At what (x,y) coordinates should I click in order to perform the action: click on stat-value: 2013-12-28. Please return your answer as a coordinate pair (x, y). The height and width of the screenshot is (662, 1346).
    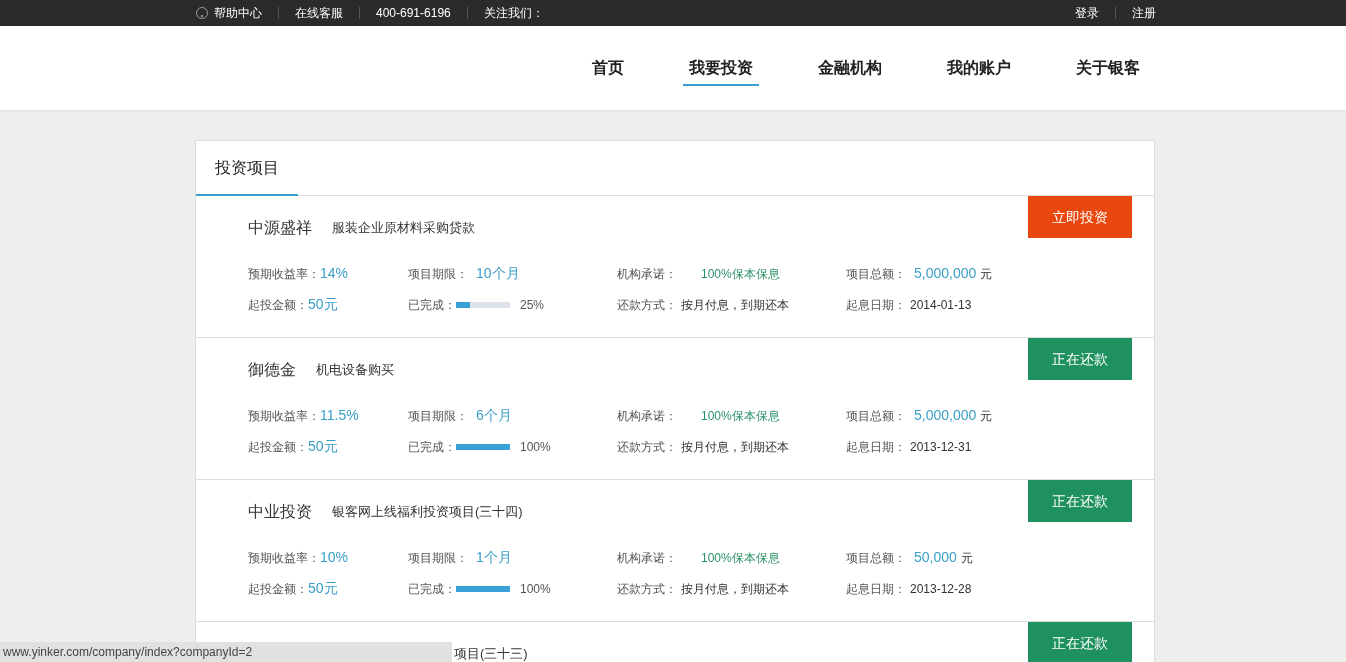
    Looking at the image, I should click on (941, 589).